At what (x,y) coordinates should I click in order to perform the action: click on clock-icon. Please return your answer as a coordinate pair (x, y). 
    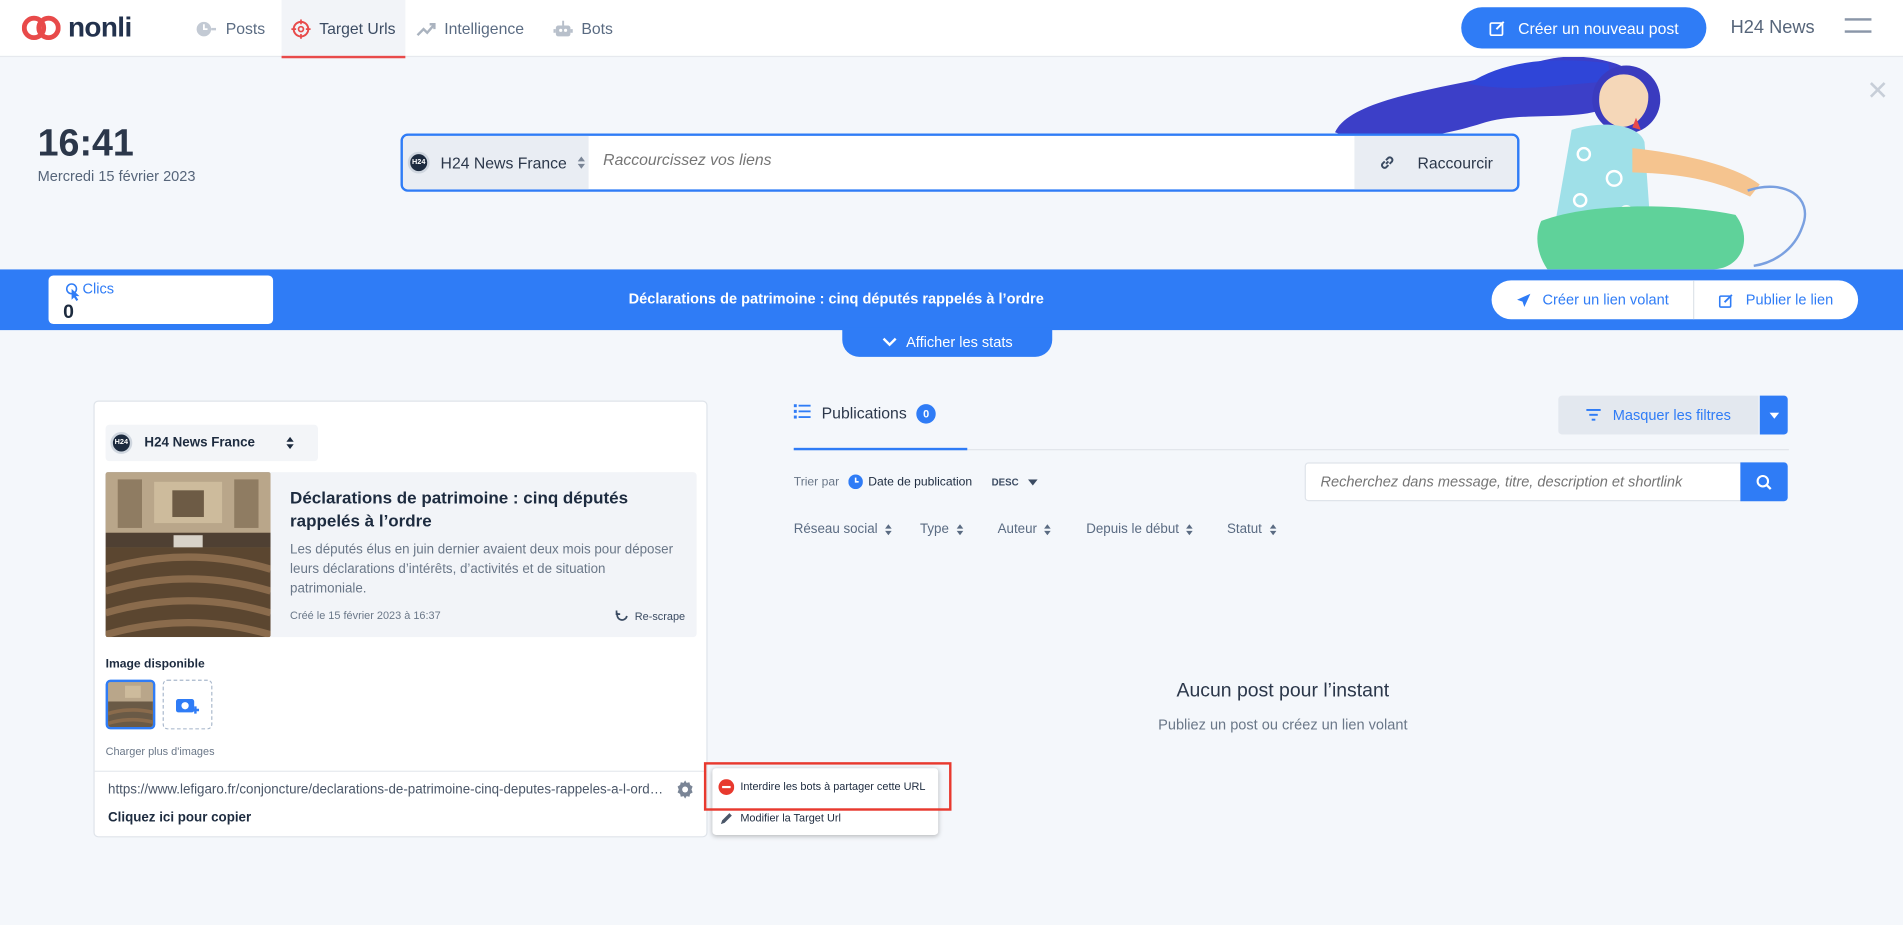
    Looking at the image, I should click on (206, 28).